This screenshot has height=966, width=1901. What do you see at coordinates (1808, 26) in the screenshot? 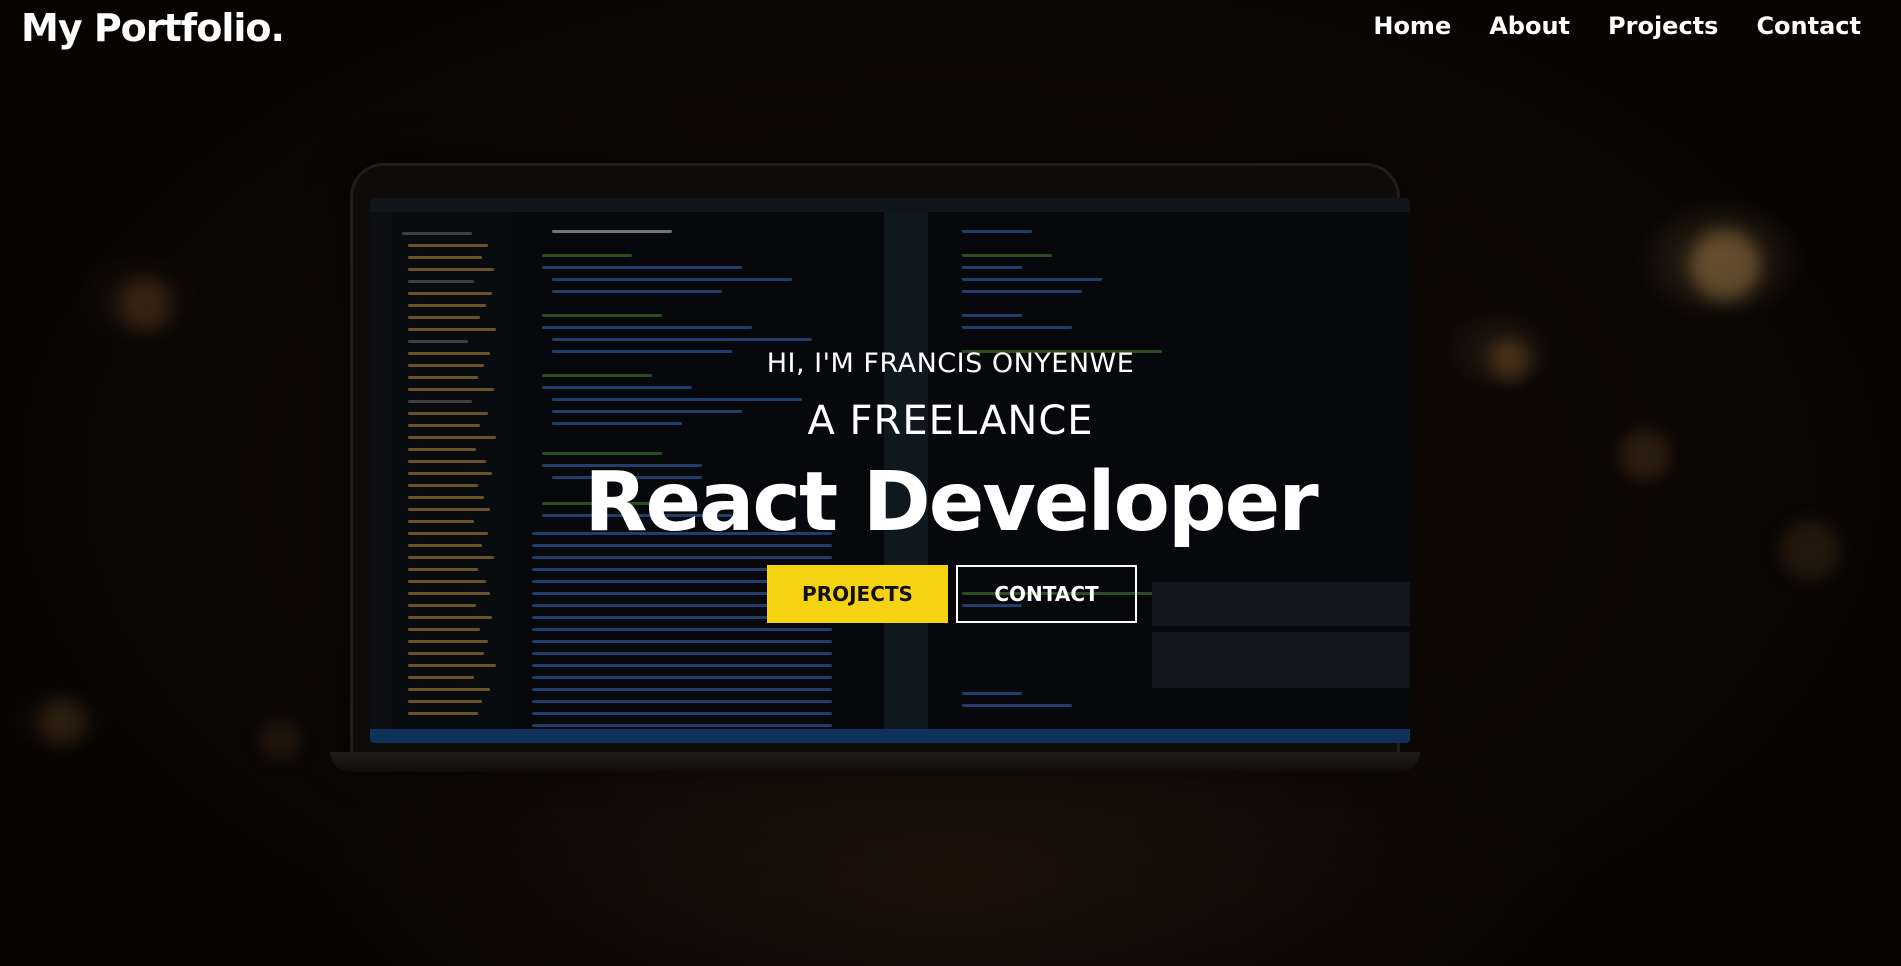
I see `nav-contact: Contact` at bounding box center [1808, 26].